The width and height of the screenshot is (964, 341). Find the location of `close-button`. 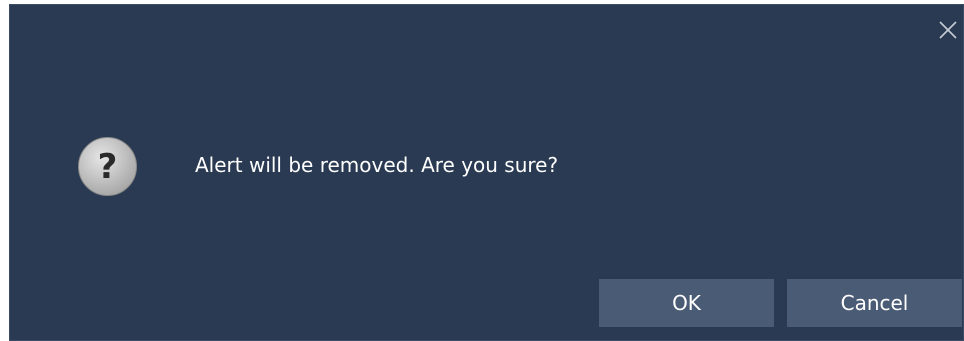

close-button is located at coordinates (948, 30).